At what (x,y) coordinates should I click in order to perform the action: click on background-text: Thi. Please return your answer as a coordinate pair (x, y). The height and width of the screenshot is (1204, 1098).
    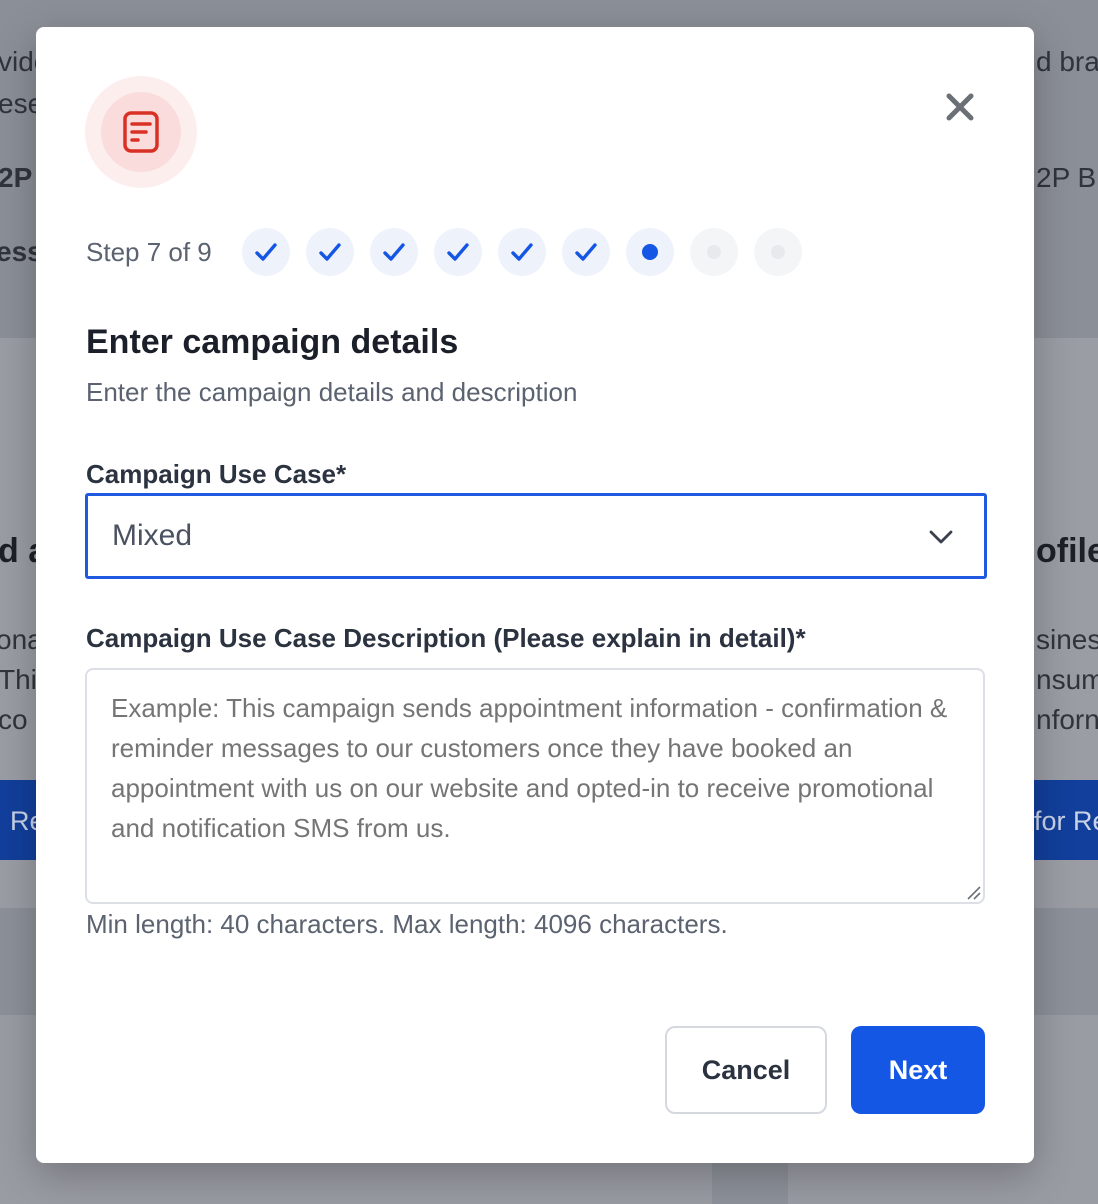
    Looking at the image, I should click on (18, 679).